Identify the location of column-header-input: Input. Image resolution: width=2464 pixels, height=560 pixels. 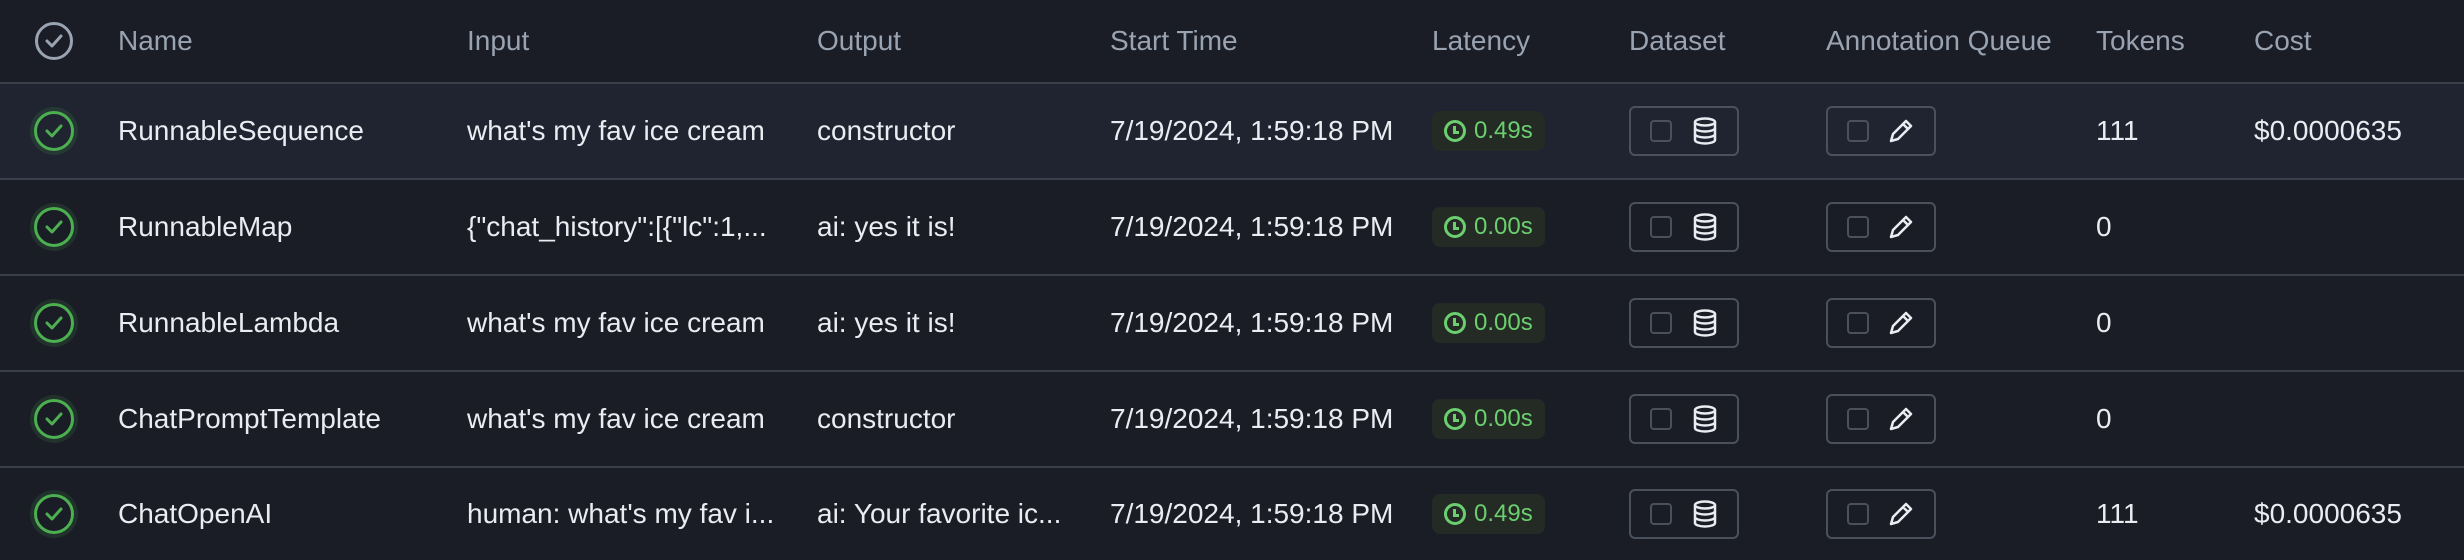
(626, 41).